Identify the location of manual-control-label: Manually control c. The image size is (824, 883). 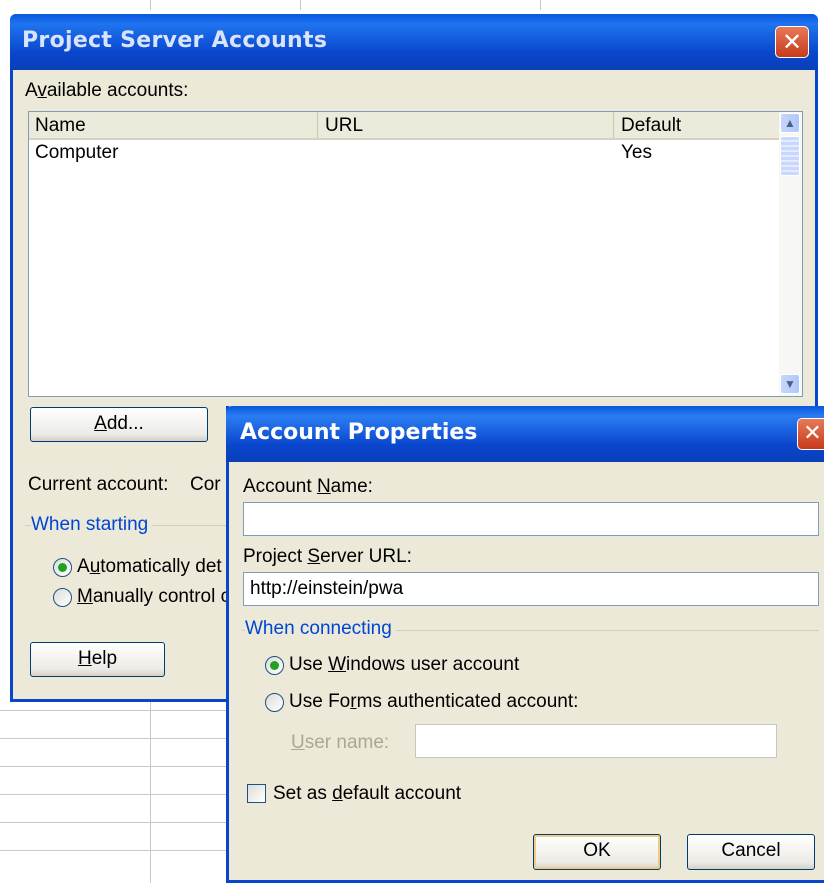
(153, 597).